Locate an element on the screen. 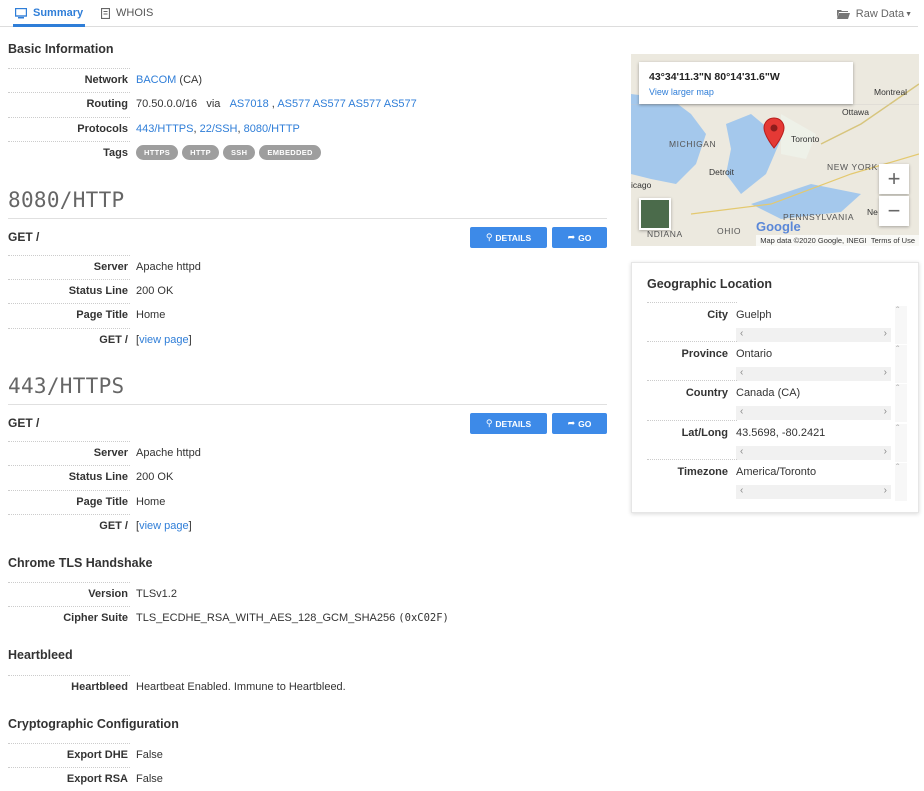 This screenshot has width=924, height=791. port-443-server-row: Server Apache httpd is located at coordinates (308, 452).